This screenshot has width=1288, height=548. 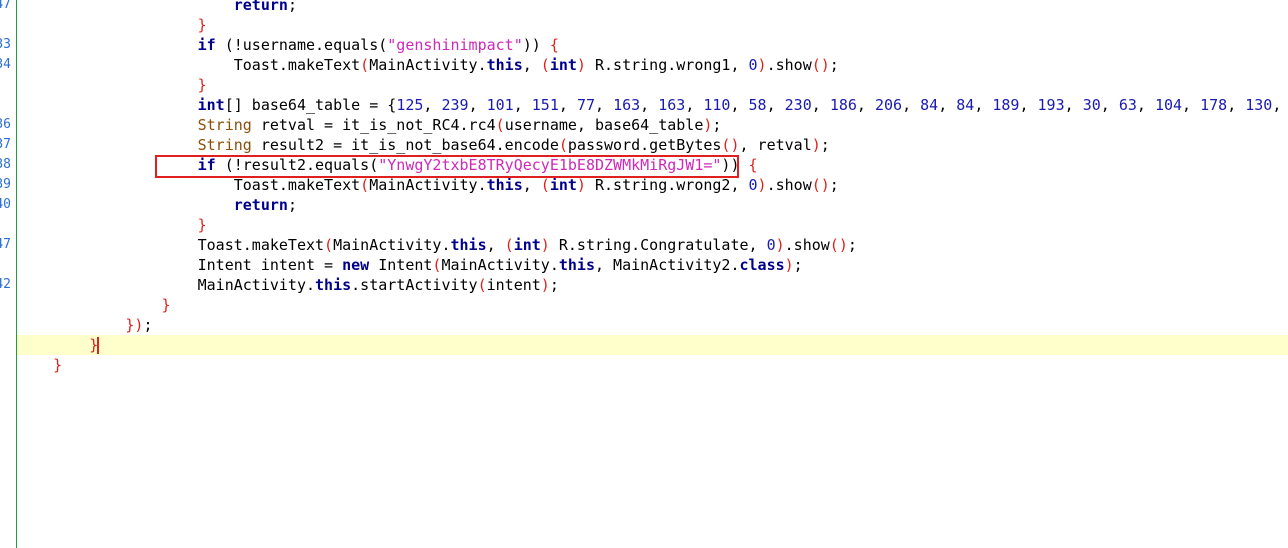 What do you see at coordinates (762, 265) in the screenshot?
I see `code-token: class` at bounding box center [762, 265].